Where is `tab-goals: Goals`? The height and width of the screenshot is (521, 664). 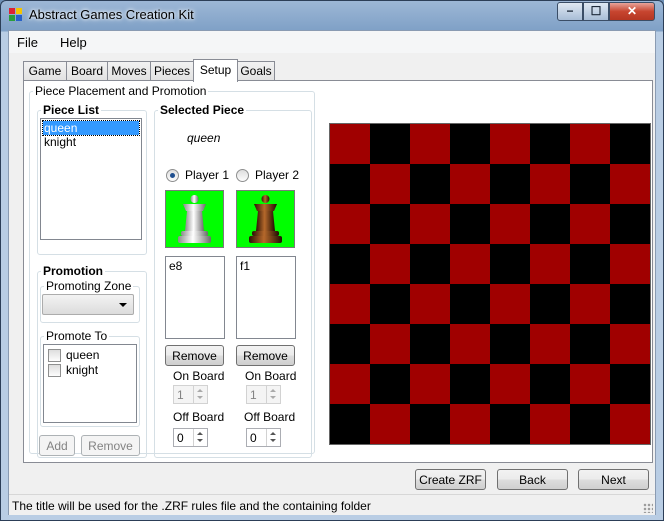 tab-goals: Goals is located at coordinates (256, 71).